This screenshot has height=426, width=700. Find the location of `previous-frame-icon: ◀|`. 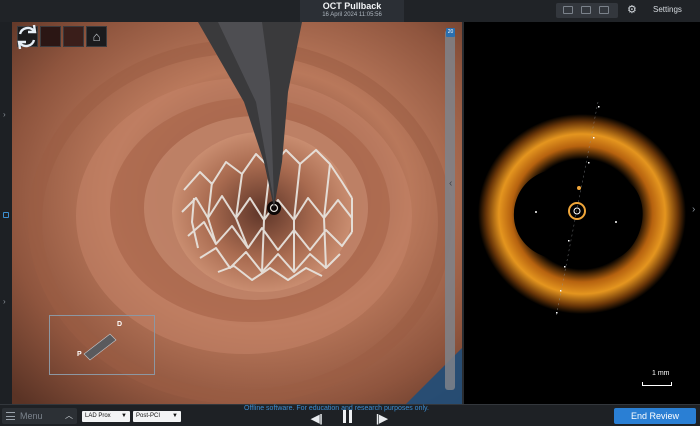

previous-frame-icon: ◀| is located at coordinates (317, 419).